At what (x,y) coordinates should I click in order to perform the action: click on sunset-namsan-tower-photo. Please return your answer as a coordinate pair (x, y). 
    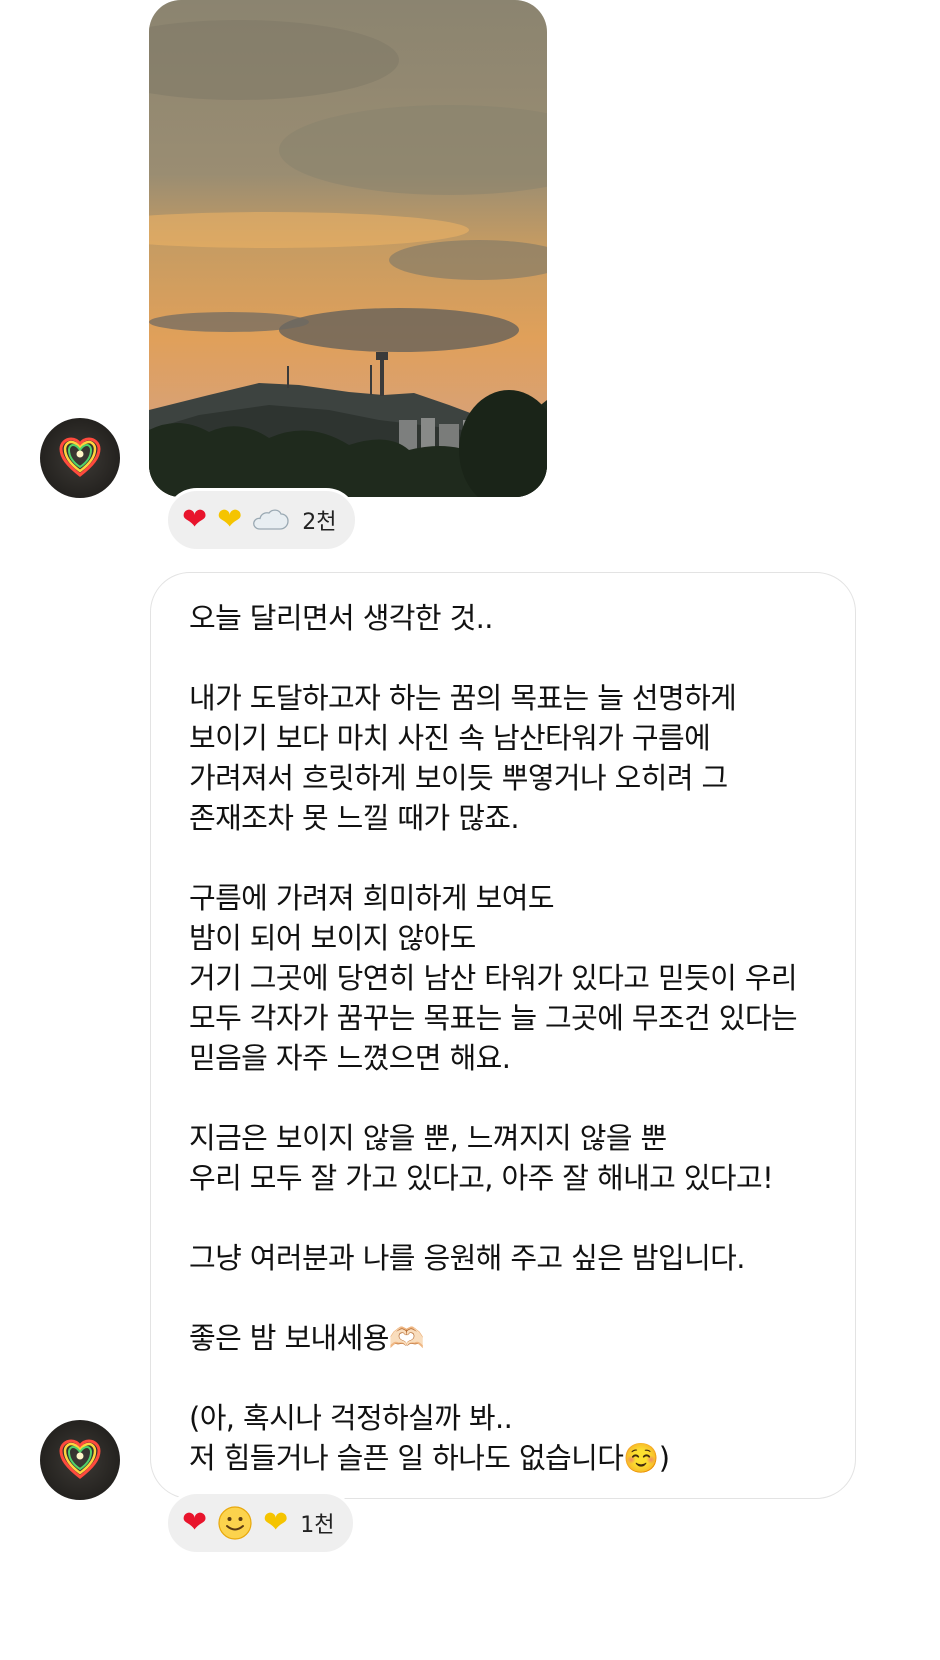
    Looking at the image, I should click on (348, 248).